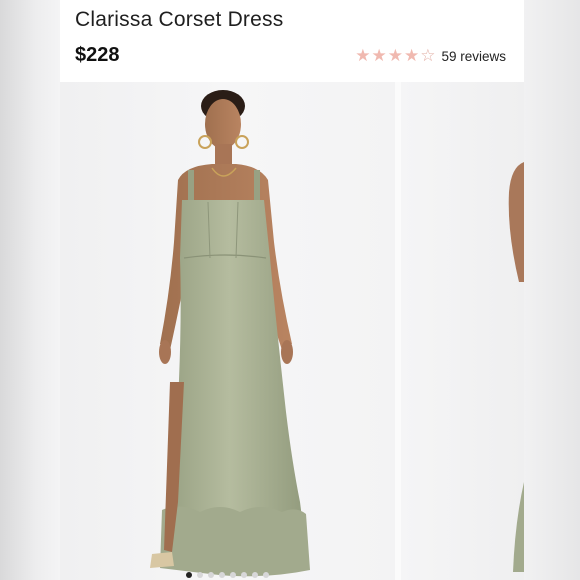 The width and height of the screenshot is (580, 580). I want to click on next-photo-preview, so click(516, 367).